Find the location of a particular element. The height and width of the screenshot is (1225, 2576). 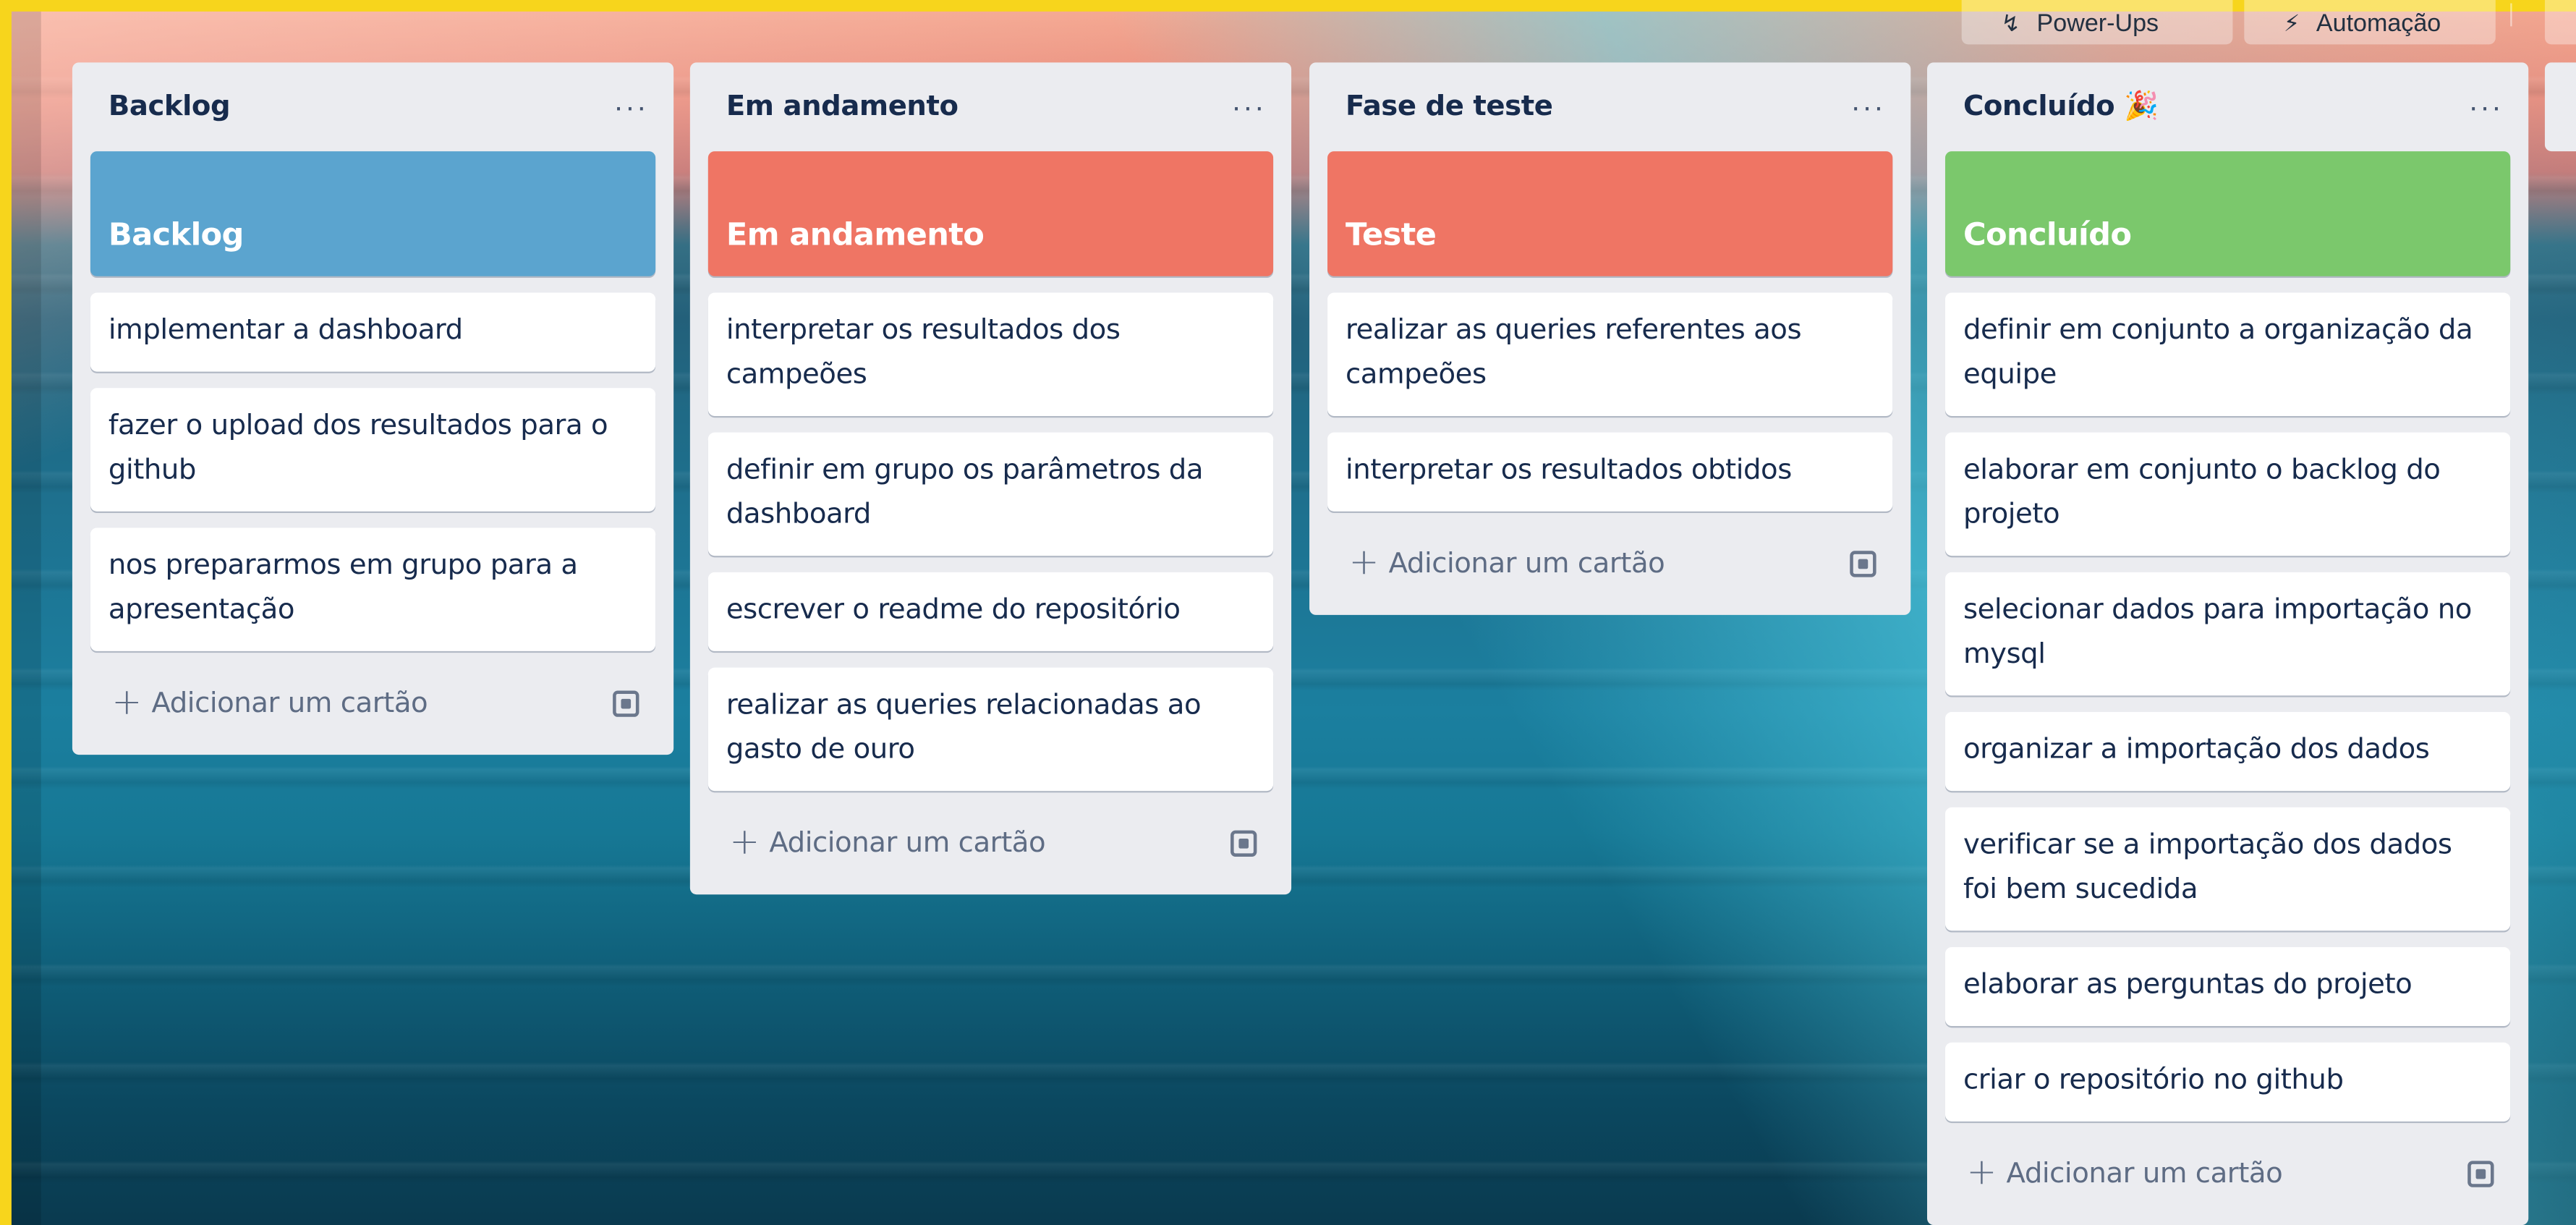

list-header: Em andamento ··· is located at coordinates (990, 106).